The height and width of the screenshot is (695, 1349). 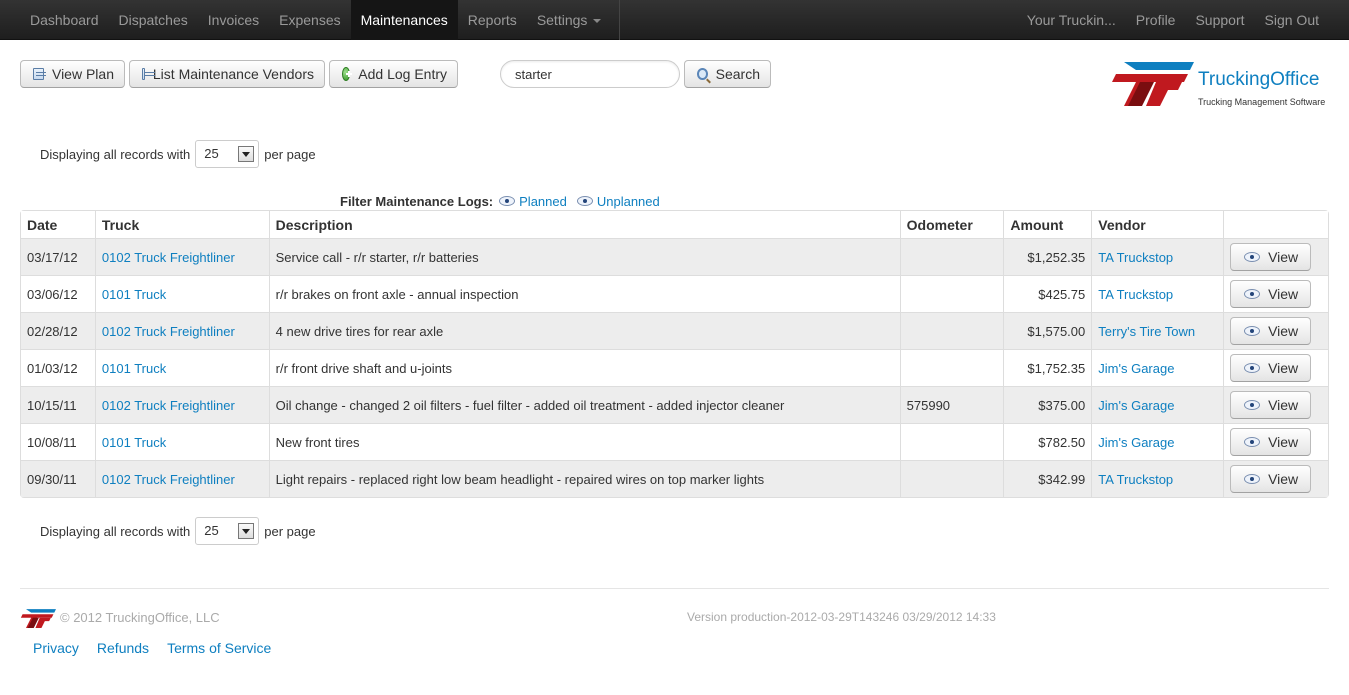 I want to click on cell-date: 03/06/12, so click(x=58, y=293).